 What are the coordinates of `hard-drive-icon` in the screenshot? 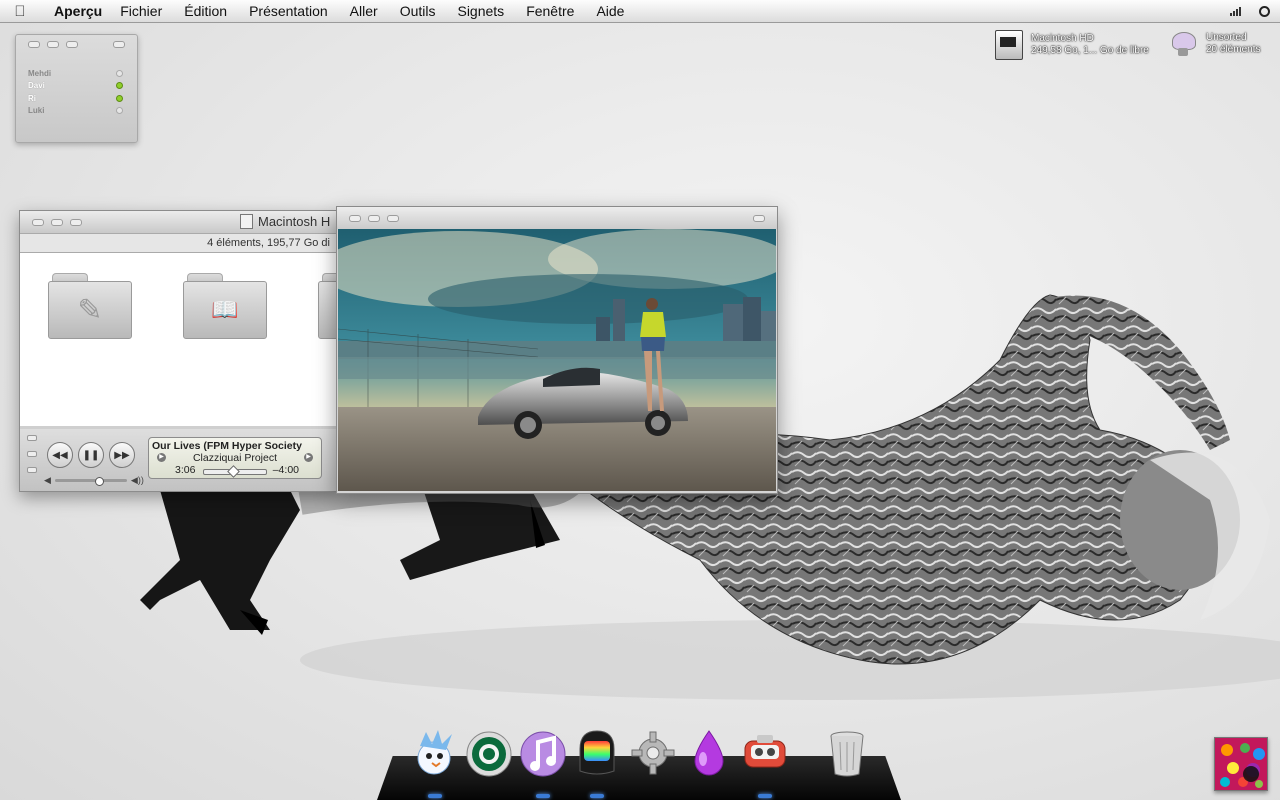 It's located at (1009, 45).